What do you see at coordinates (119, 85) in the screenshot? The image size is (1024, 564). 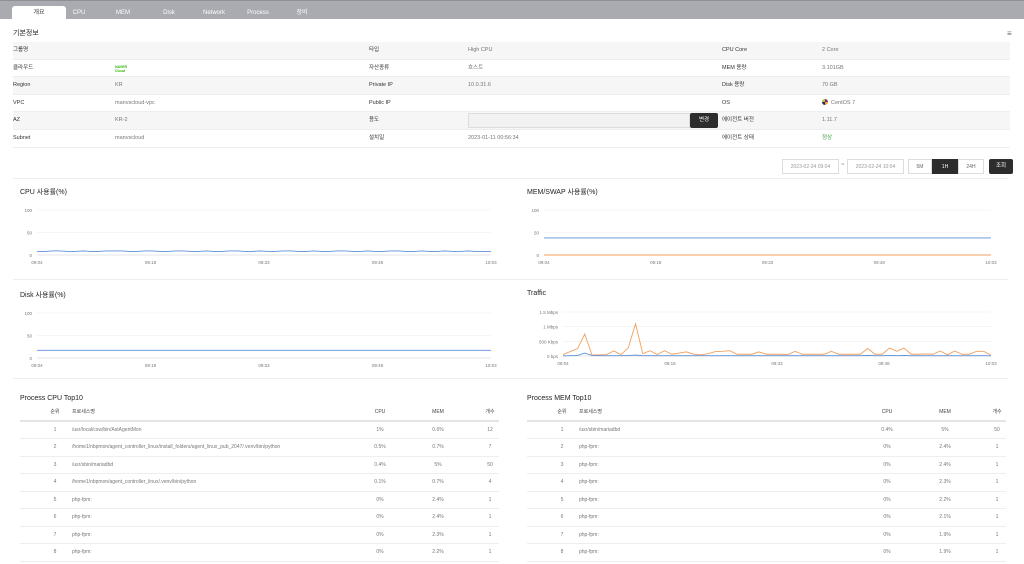 I see `info-value: KR` at bounding box center [119, 85].